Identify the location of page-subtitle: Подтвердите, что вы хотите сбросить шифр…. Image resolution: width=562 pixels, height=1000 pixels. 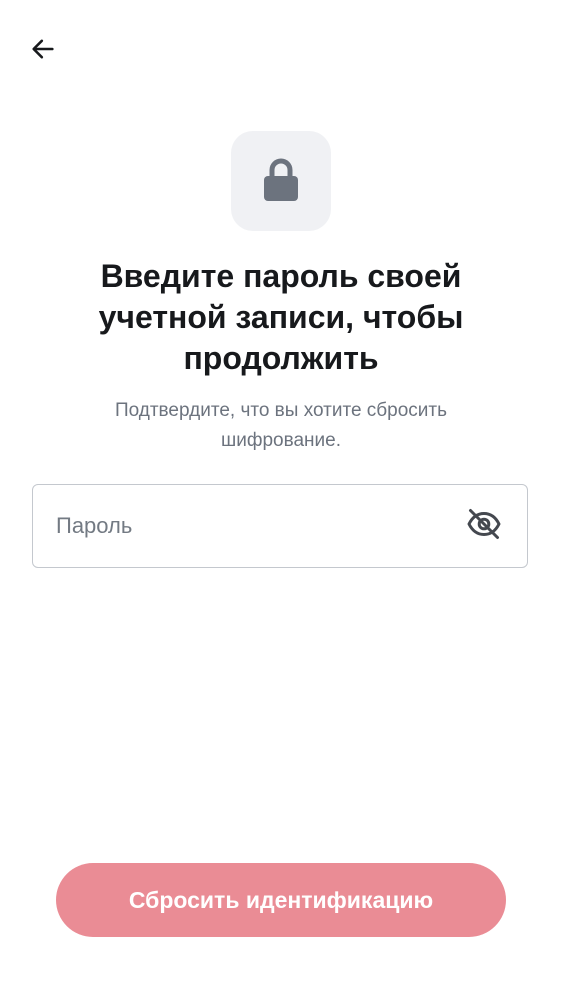
(281, 425).